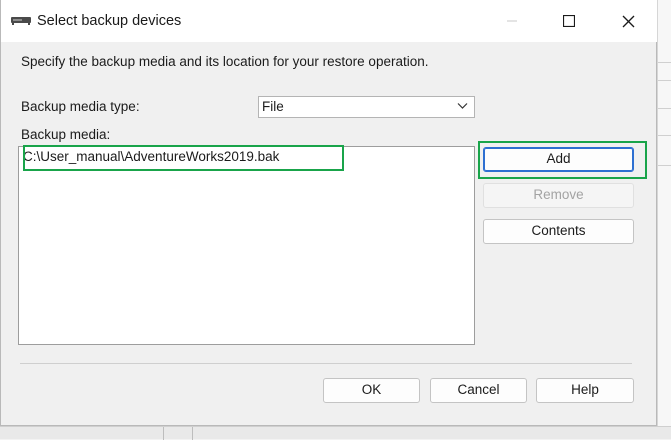 The height and width of the screenshot is (440, 671). I want to click on chevron-down-icon, so click(462, 106).